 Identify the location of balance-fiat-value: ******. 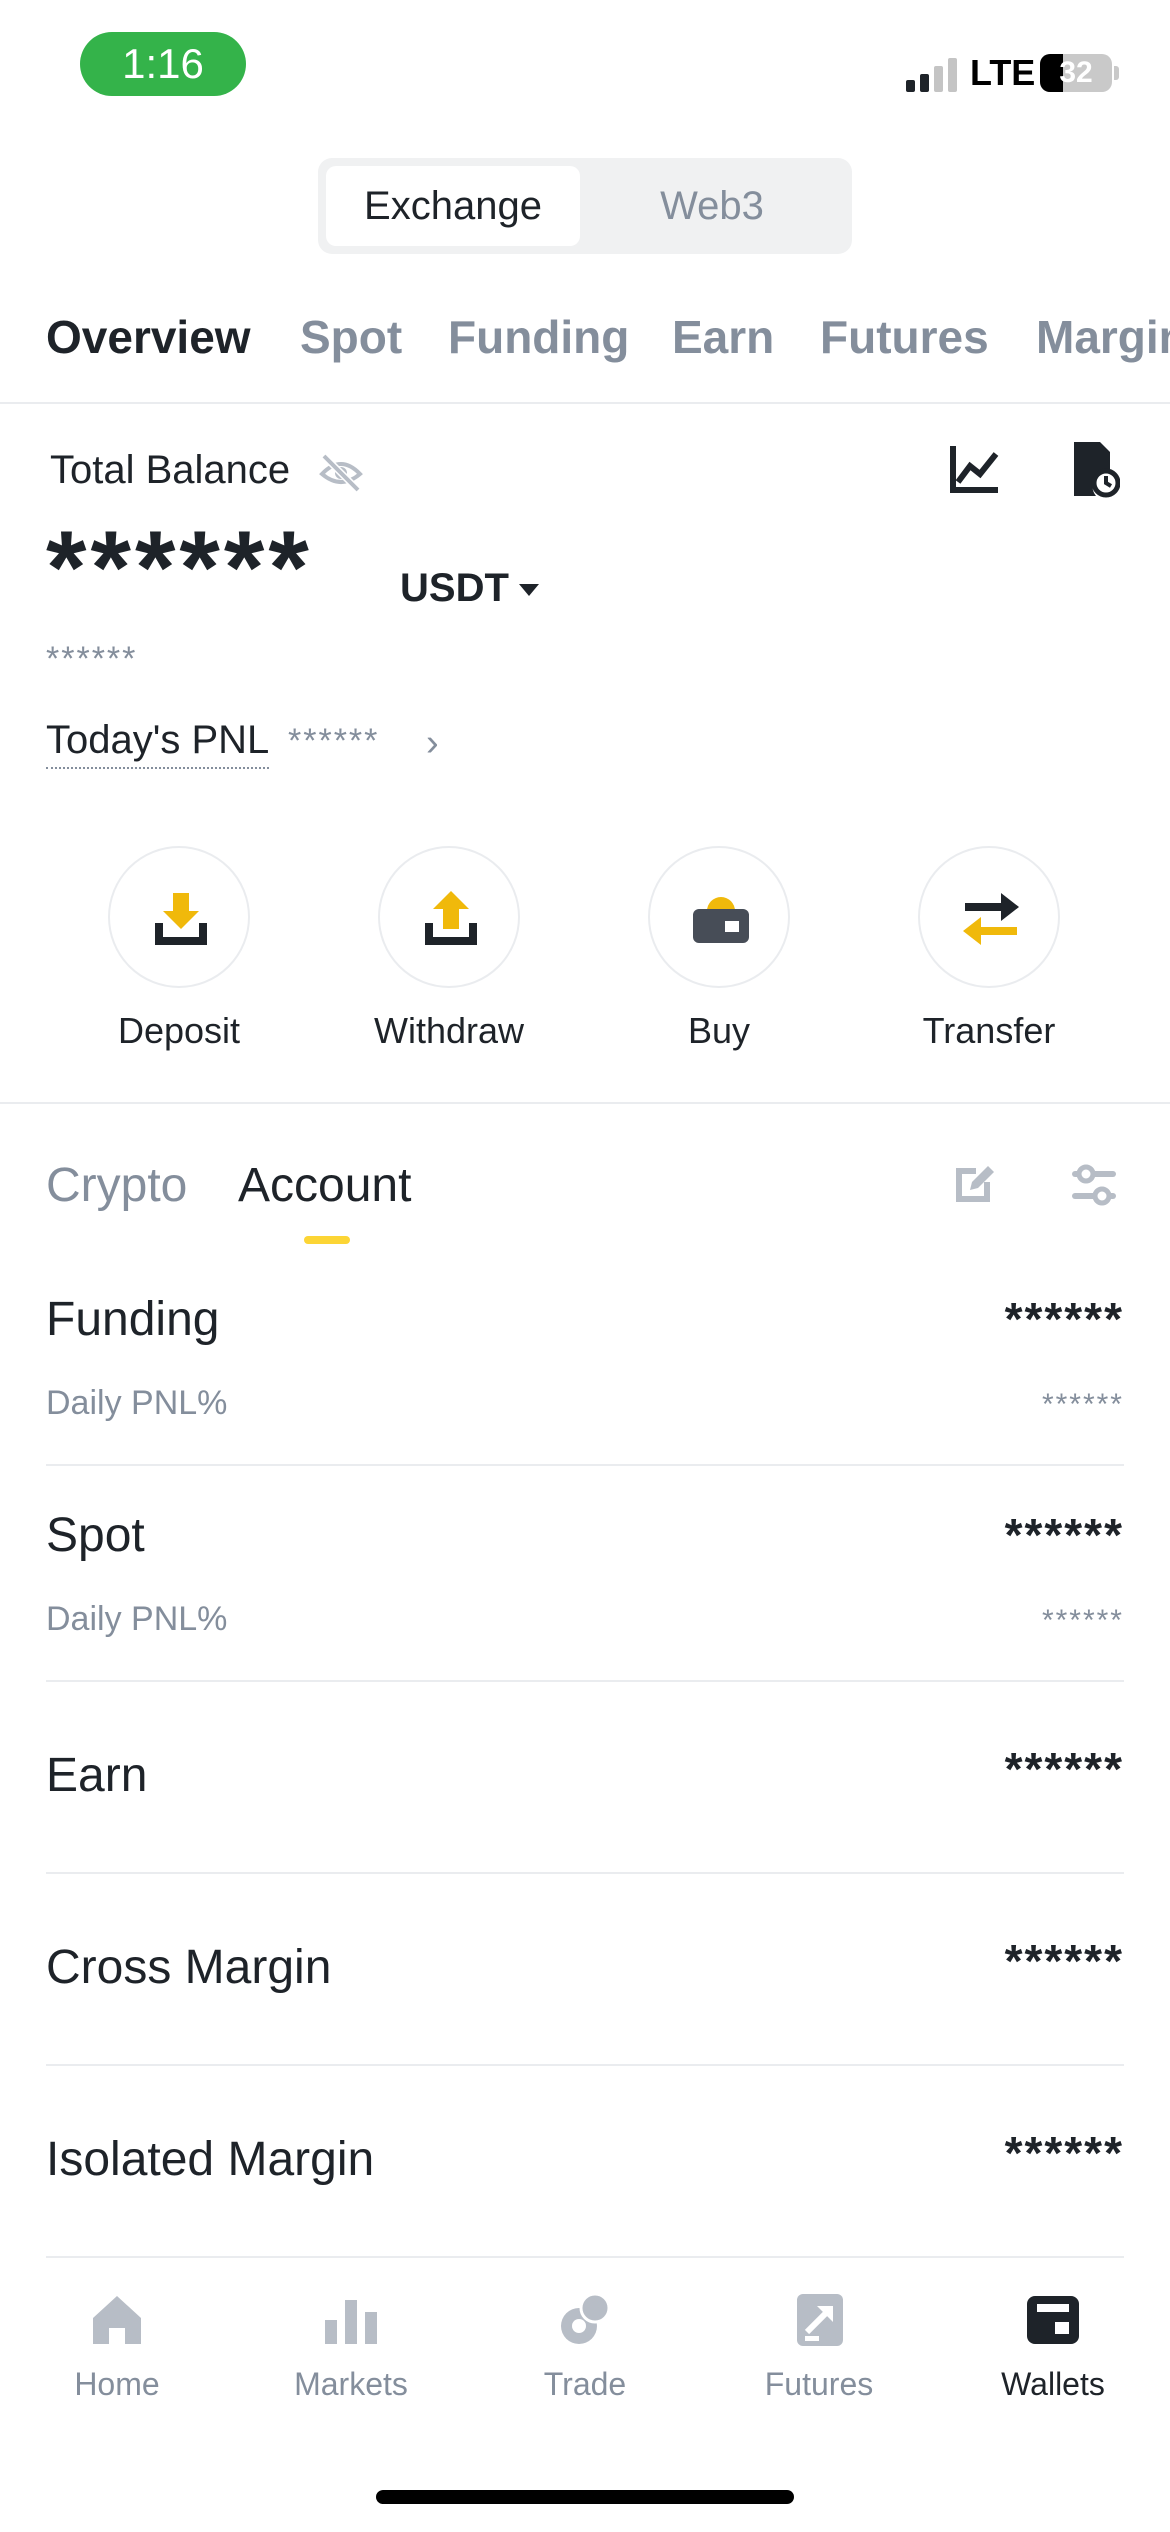
(92, 659).